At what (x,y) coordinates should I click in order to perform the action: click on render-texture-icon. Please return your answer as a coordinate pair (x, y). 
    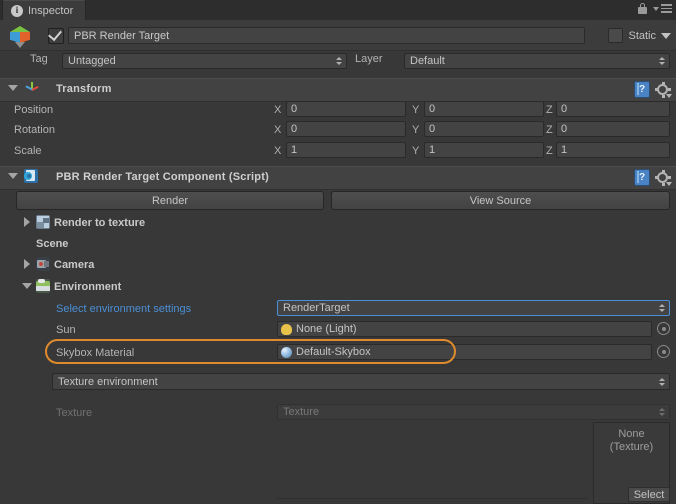
    Looking at the image, I should click on (43, 222).